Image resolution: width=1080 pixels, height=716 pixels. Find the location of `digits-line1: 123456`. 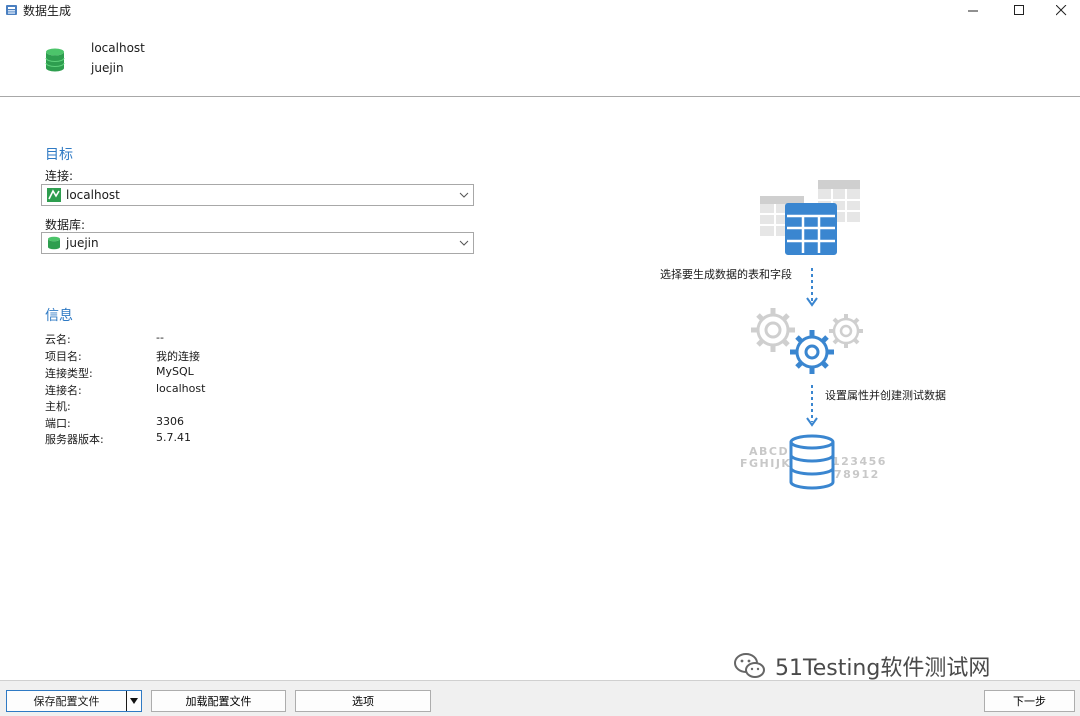

digits-line1: 123456 is located at coordinates (859, 461).